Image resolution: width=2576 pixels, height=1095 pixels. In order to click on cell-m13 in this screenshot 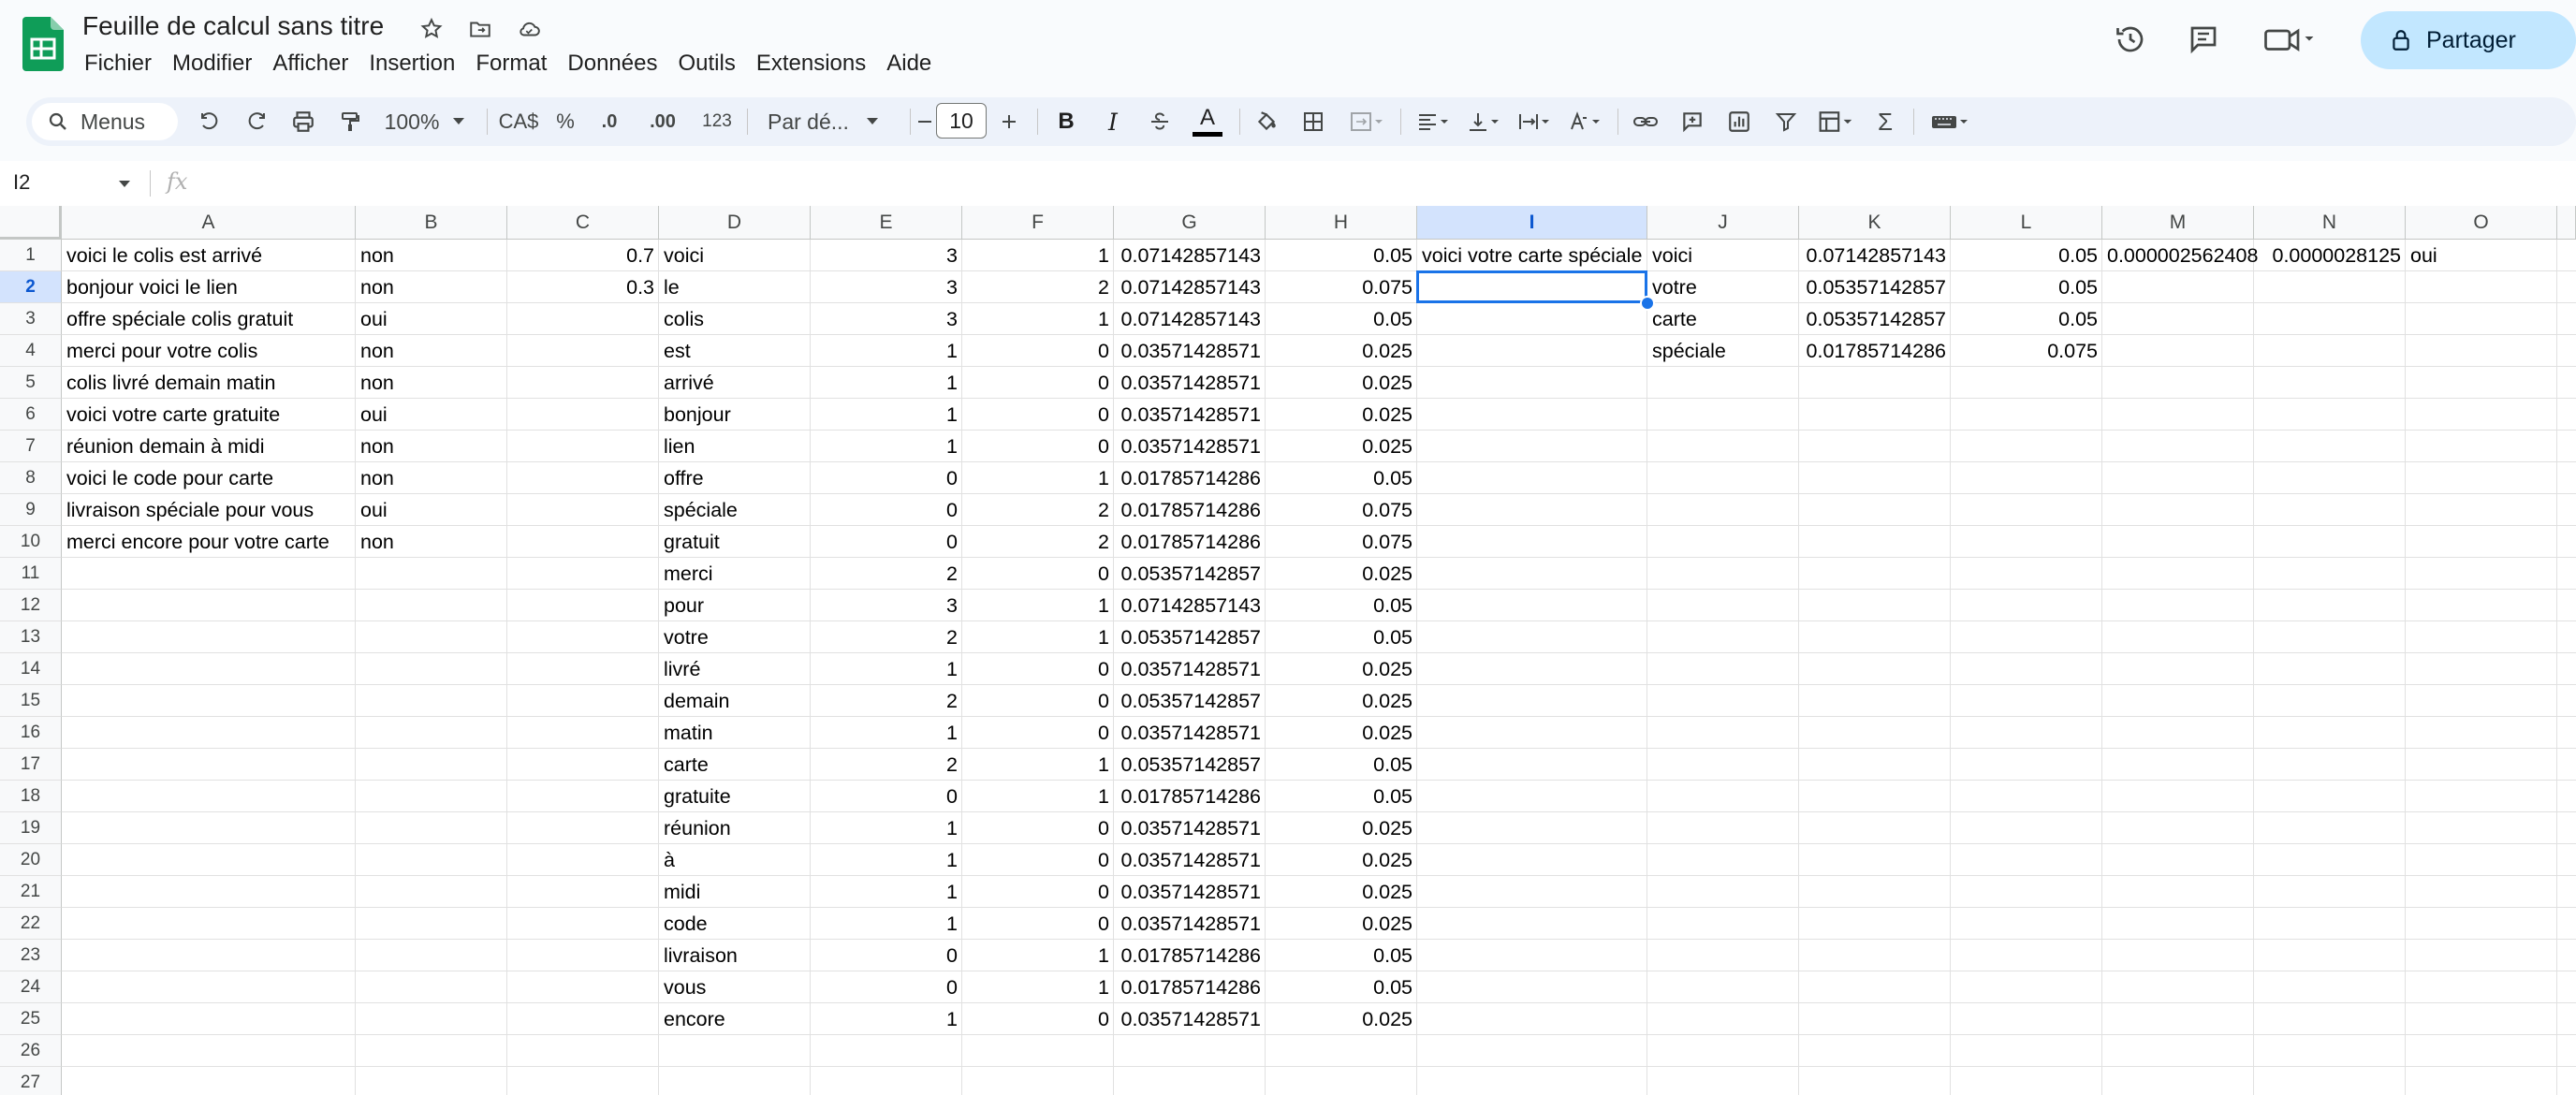, I will do `click(2178, 637)`.